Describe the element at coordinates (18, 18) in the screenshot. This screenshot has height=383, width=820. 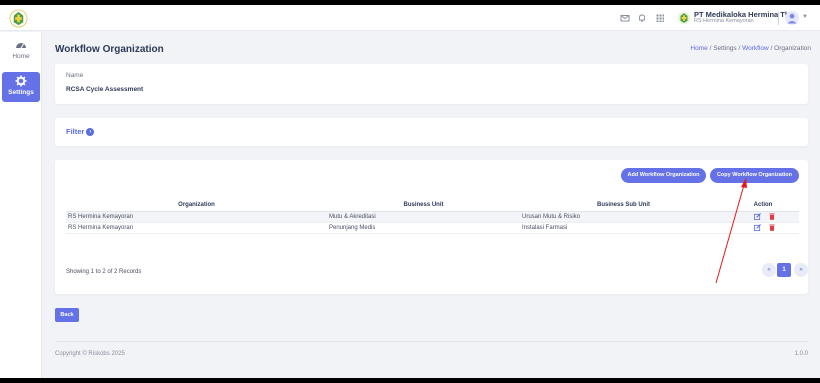
I see `hermina-logo` at that location.